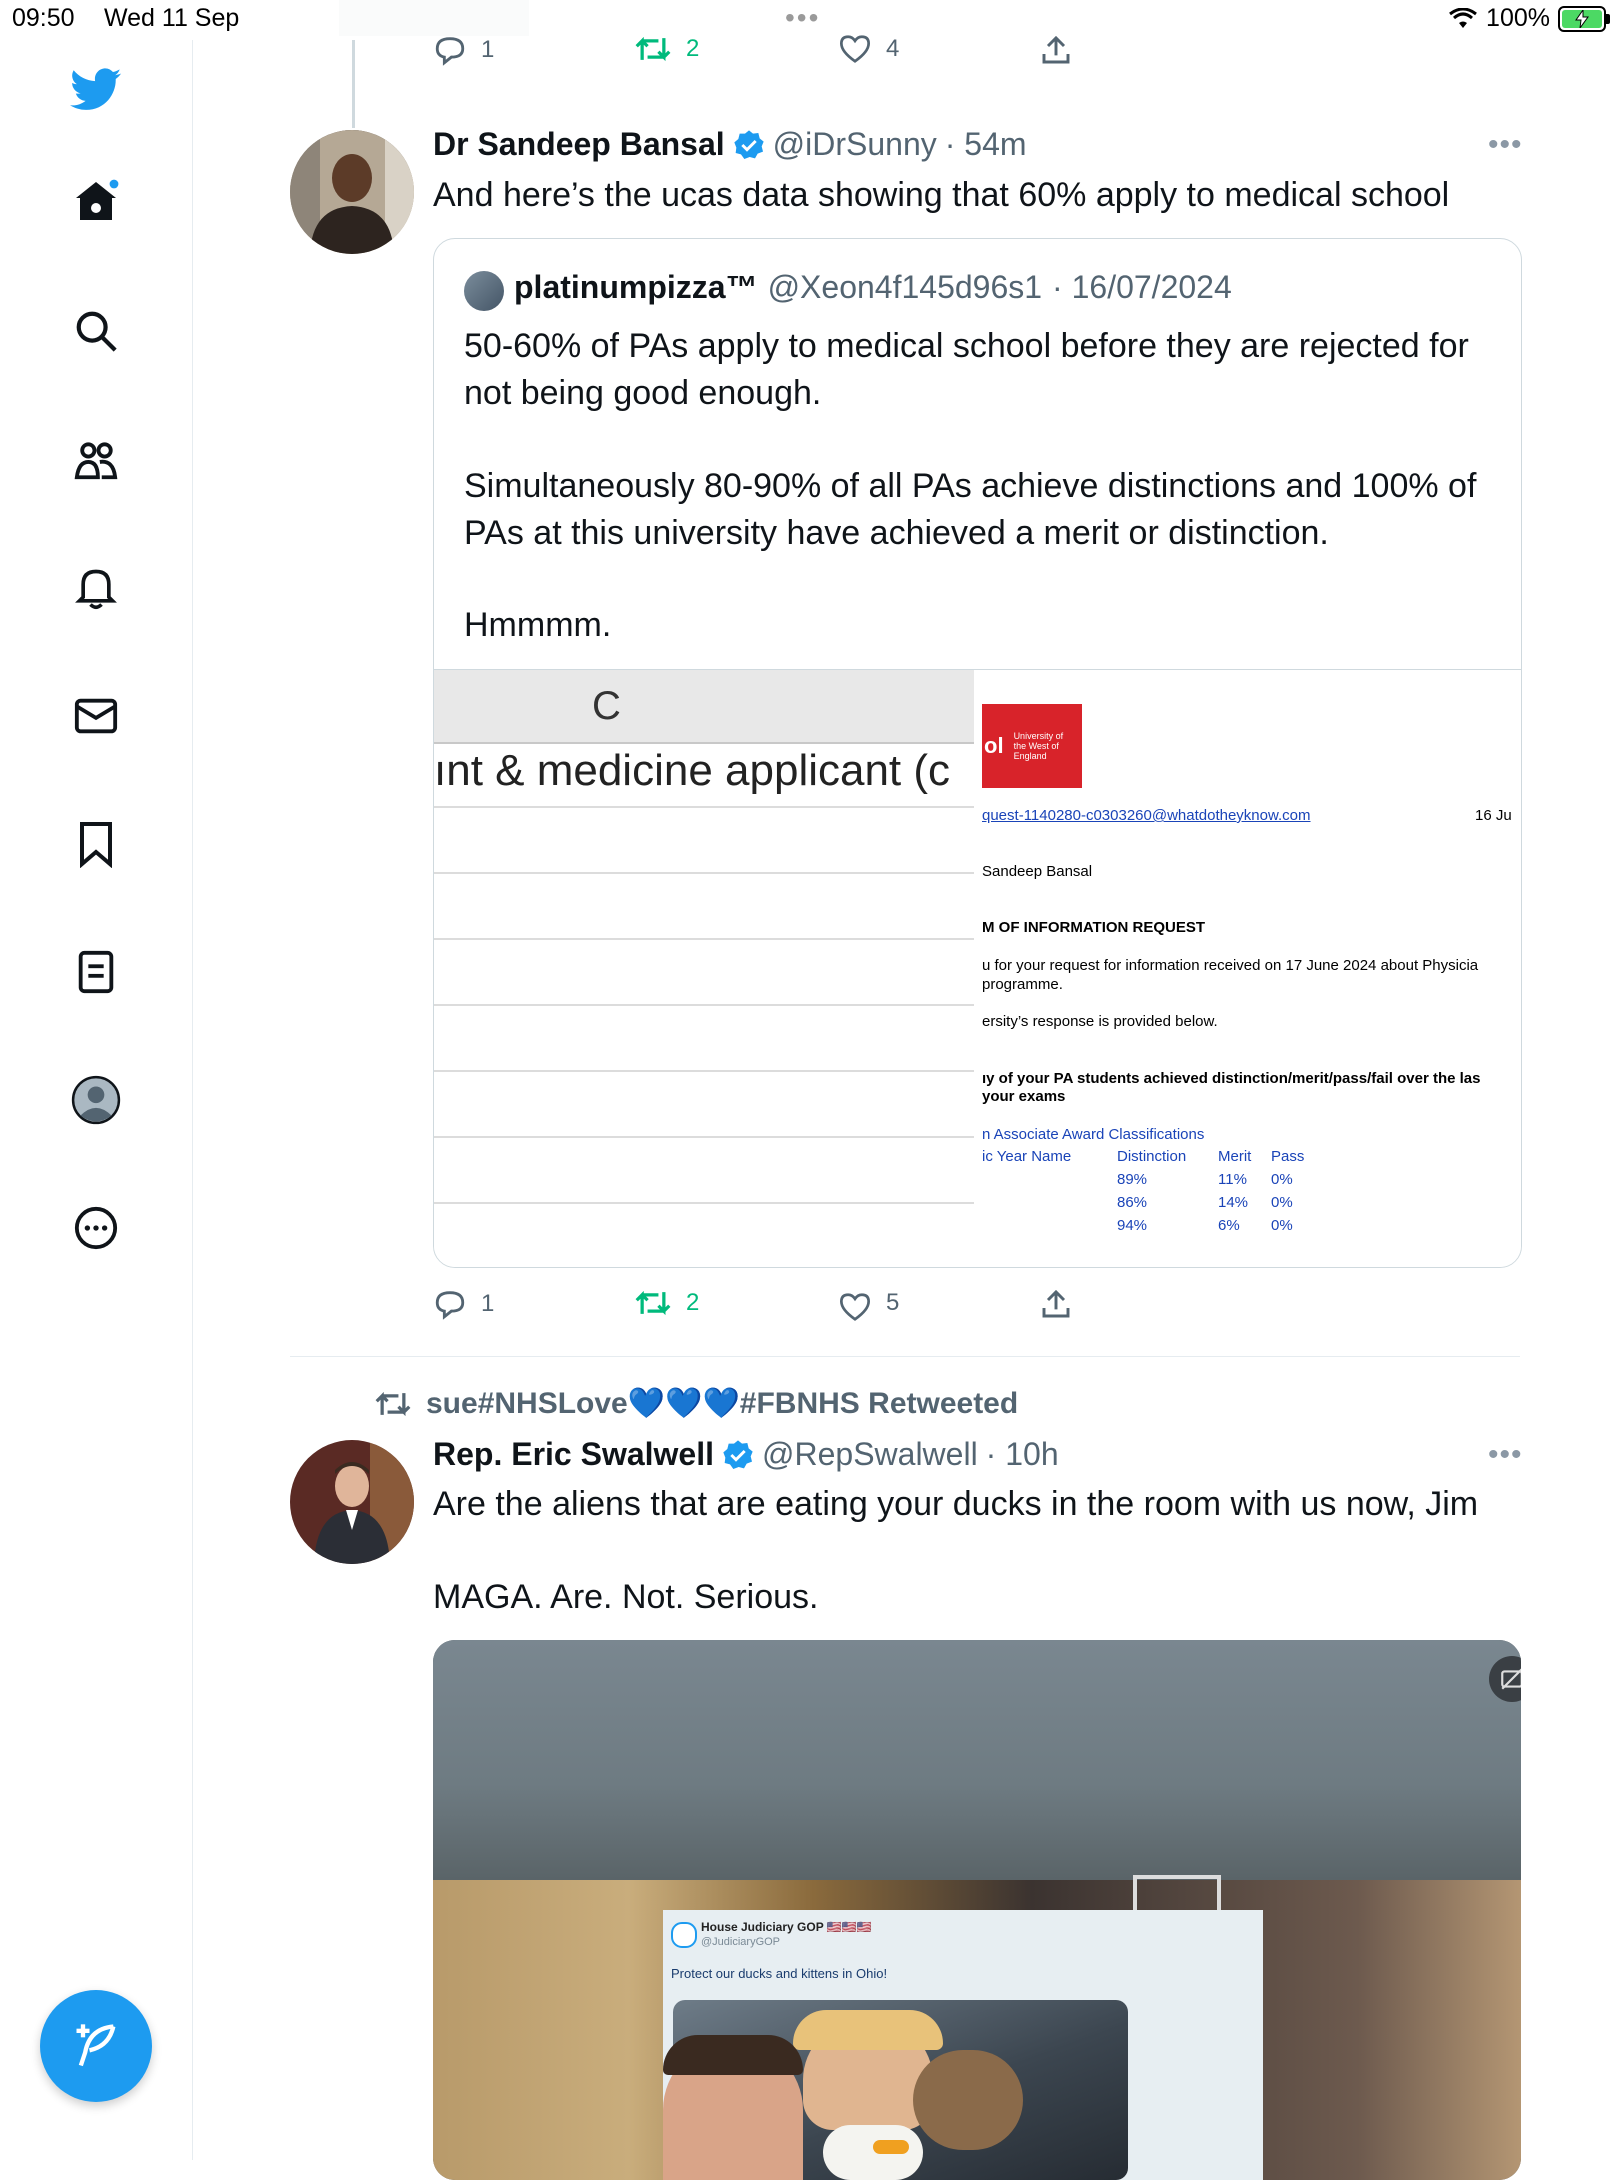 The width and height of the screenshot is (1620, 2180). Describe the element at coordinates (779, 1973) in the screenshot. I see `embedded-text: Protect our ducks and kittens in Ohio!` at that location.